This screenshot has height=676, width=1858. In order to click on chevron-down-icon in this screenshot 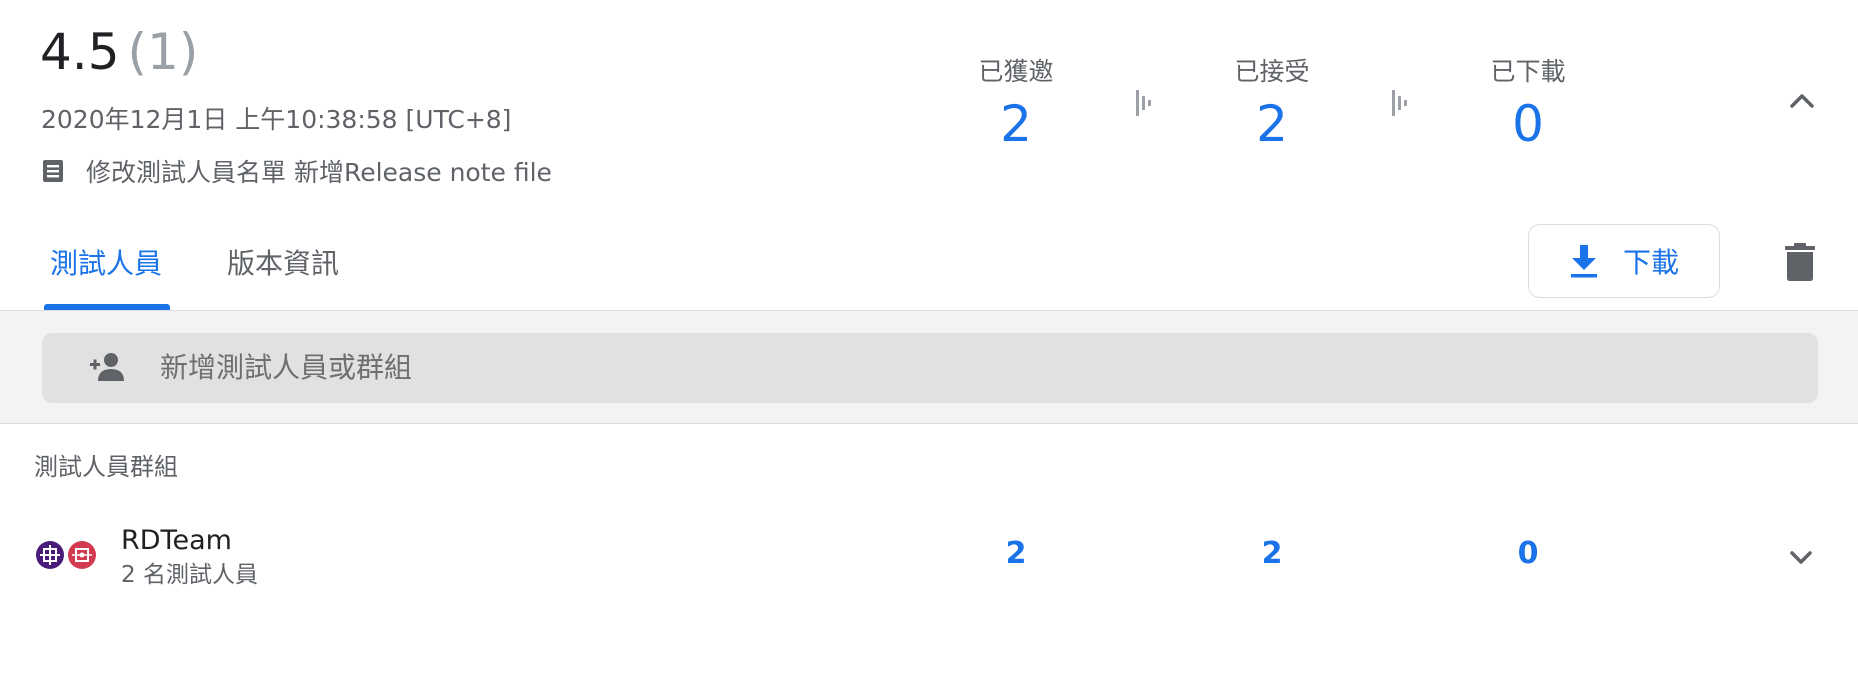, I will do `click(1801, 557)`.